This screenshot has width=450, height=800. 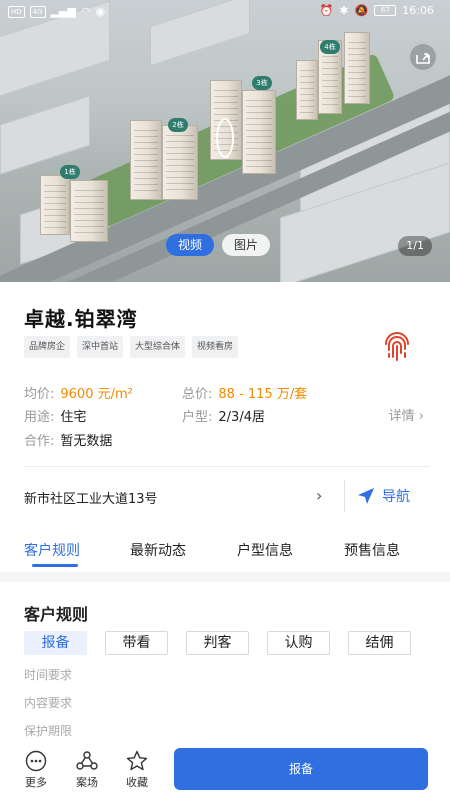 What do you see at coordinates (39, 417) in the screenshot?
I see `usage-label: 用途:` at bounding box center [39, 417].